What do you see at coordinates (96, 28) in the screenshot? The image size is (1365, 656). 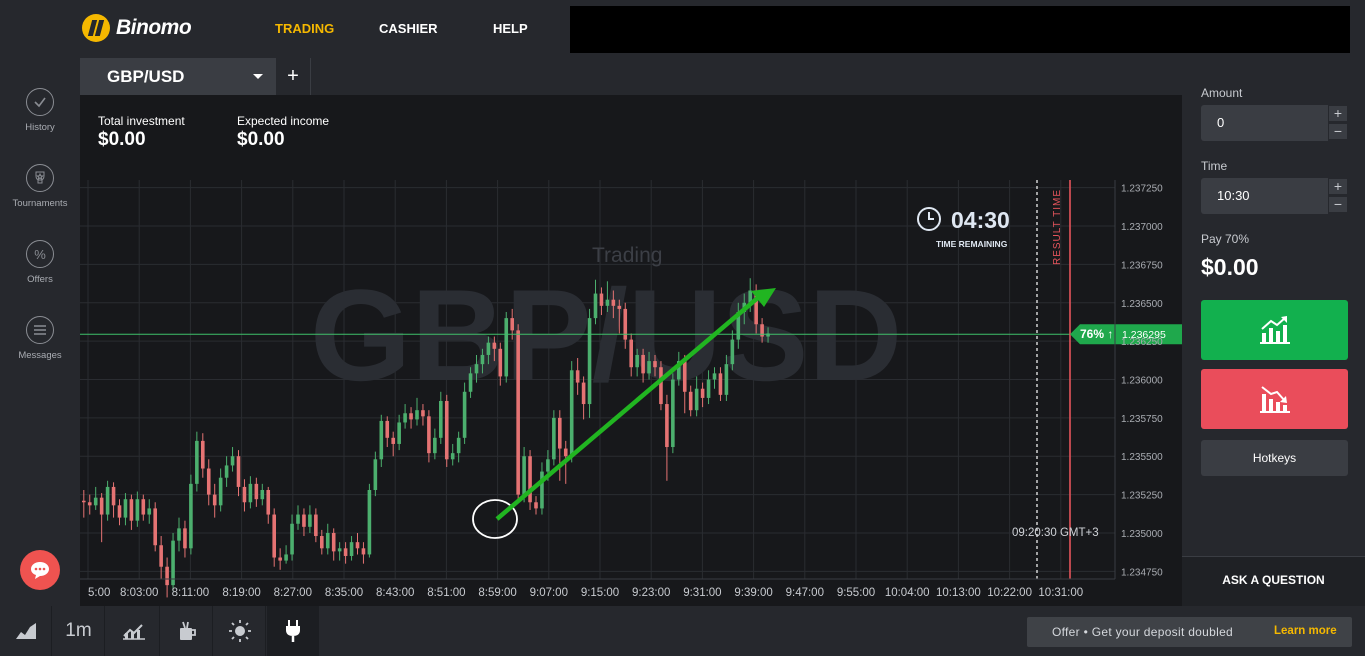 I see `binomo-logo-icon` at bounding box center [96, 28].